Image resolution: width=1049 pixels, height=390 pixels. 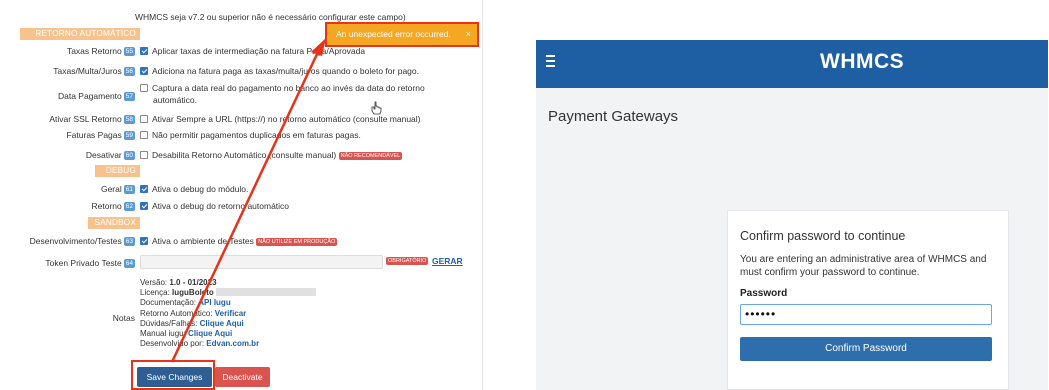 I want to click on whmcs-logo: WHMCS, so click(x=862, y=62).